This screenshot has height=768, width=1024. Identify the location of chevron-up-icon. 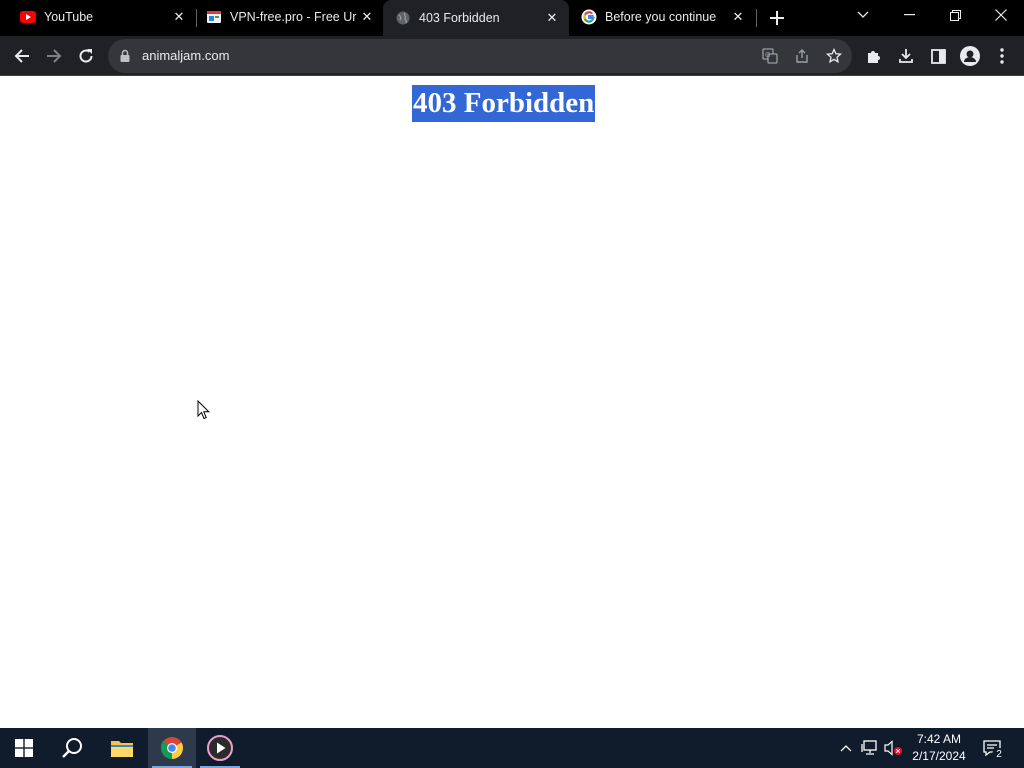
(846, 748).